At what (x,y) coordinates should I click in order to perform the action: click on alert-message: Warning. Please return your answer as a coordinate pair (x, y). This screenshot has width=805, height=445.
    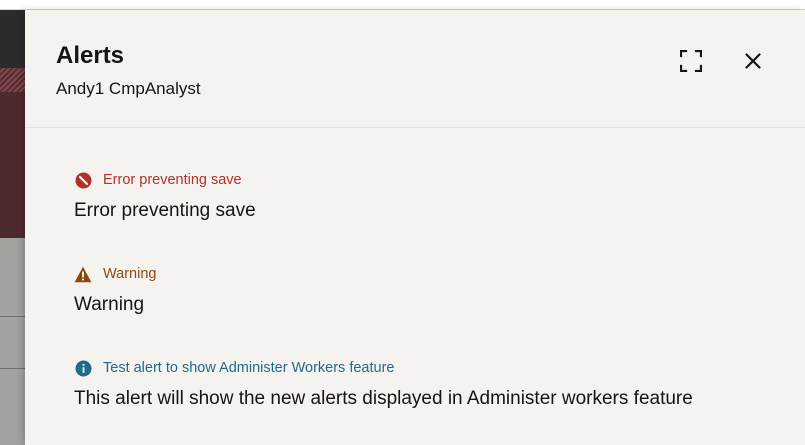
    Looking at the image, I should click on (109, 304).